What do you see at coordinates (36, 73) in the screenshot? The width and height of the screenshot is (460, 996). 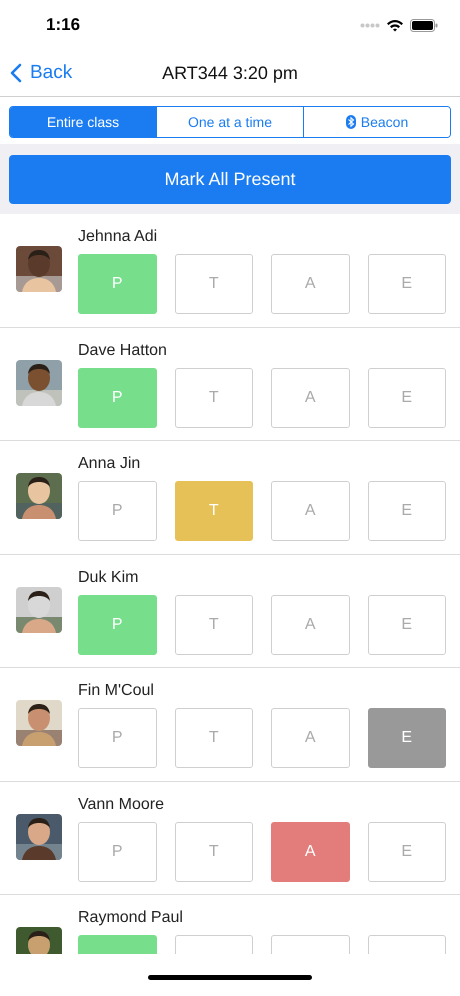 I see `back-button: Back` at bounding box center [36, 73].